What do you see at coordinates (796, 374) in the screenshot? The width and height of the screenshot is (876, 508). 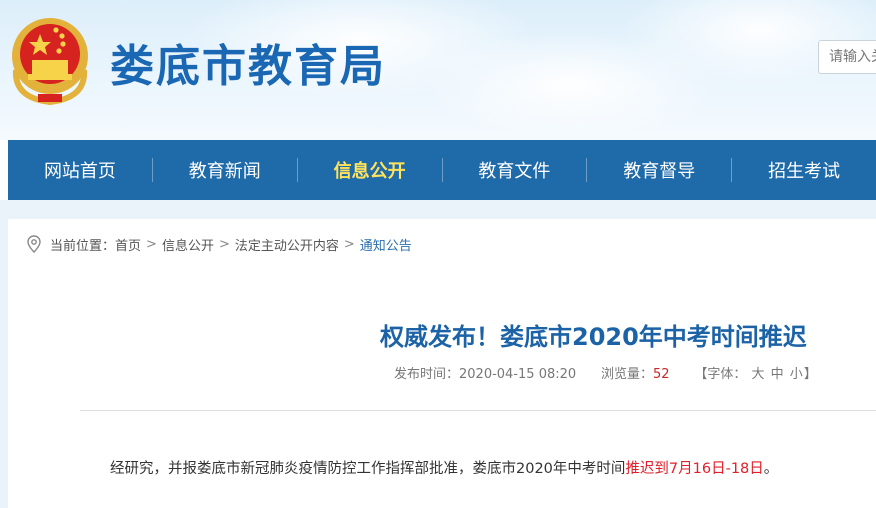 I see `font-size-small: 小` at bounding box center [796, 374].